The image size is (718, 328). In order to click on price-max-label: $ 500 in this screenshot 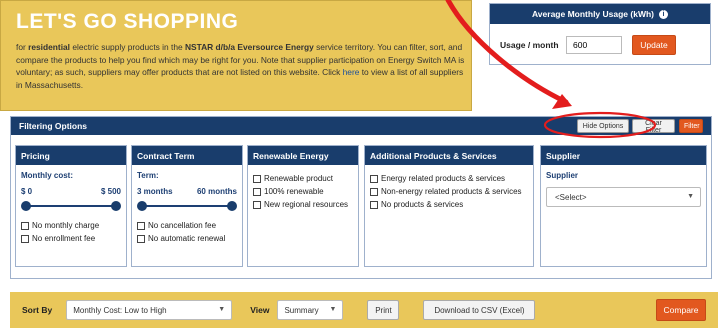, I will do `click(110, 191)`.